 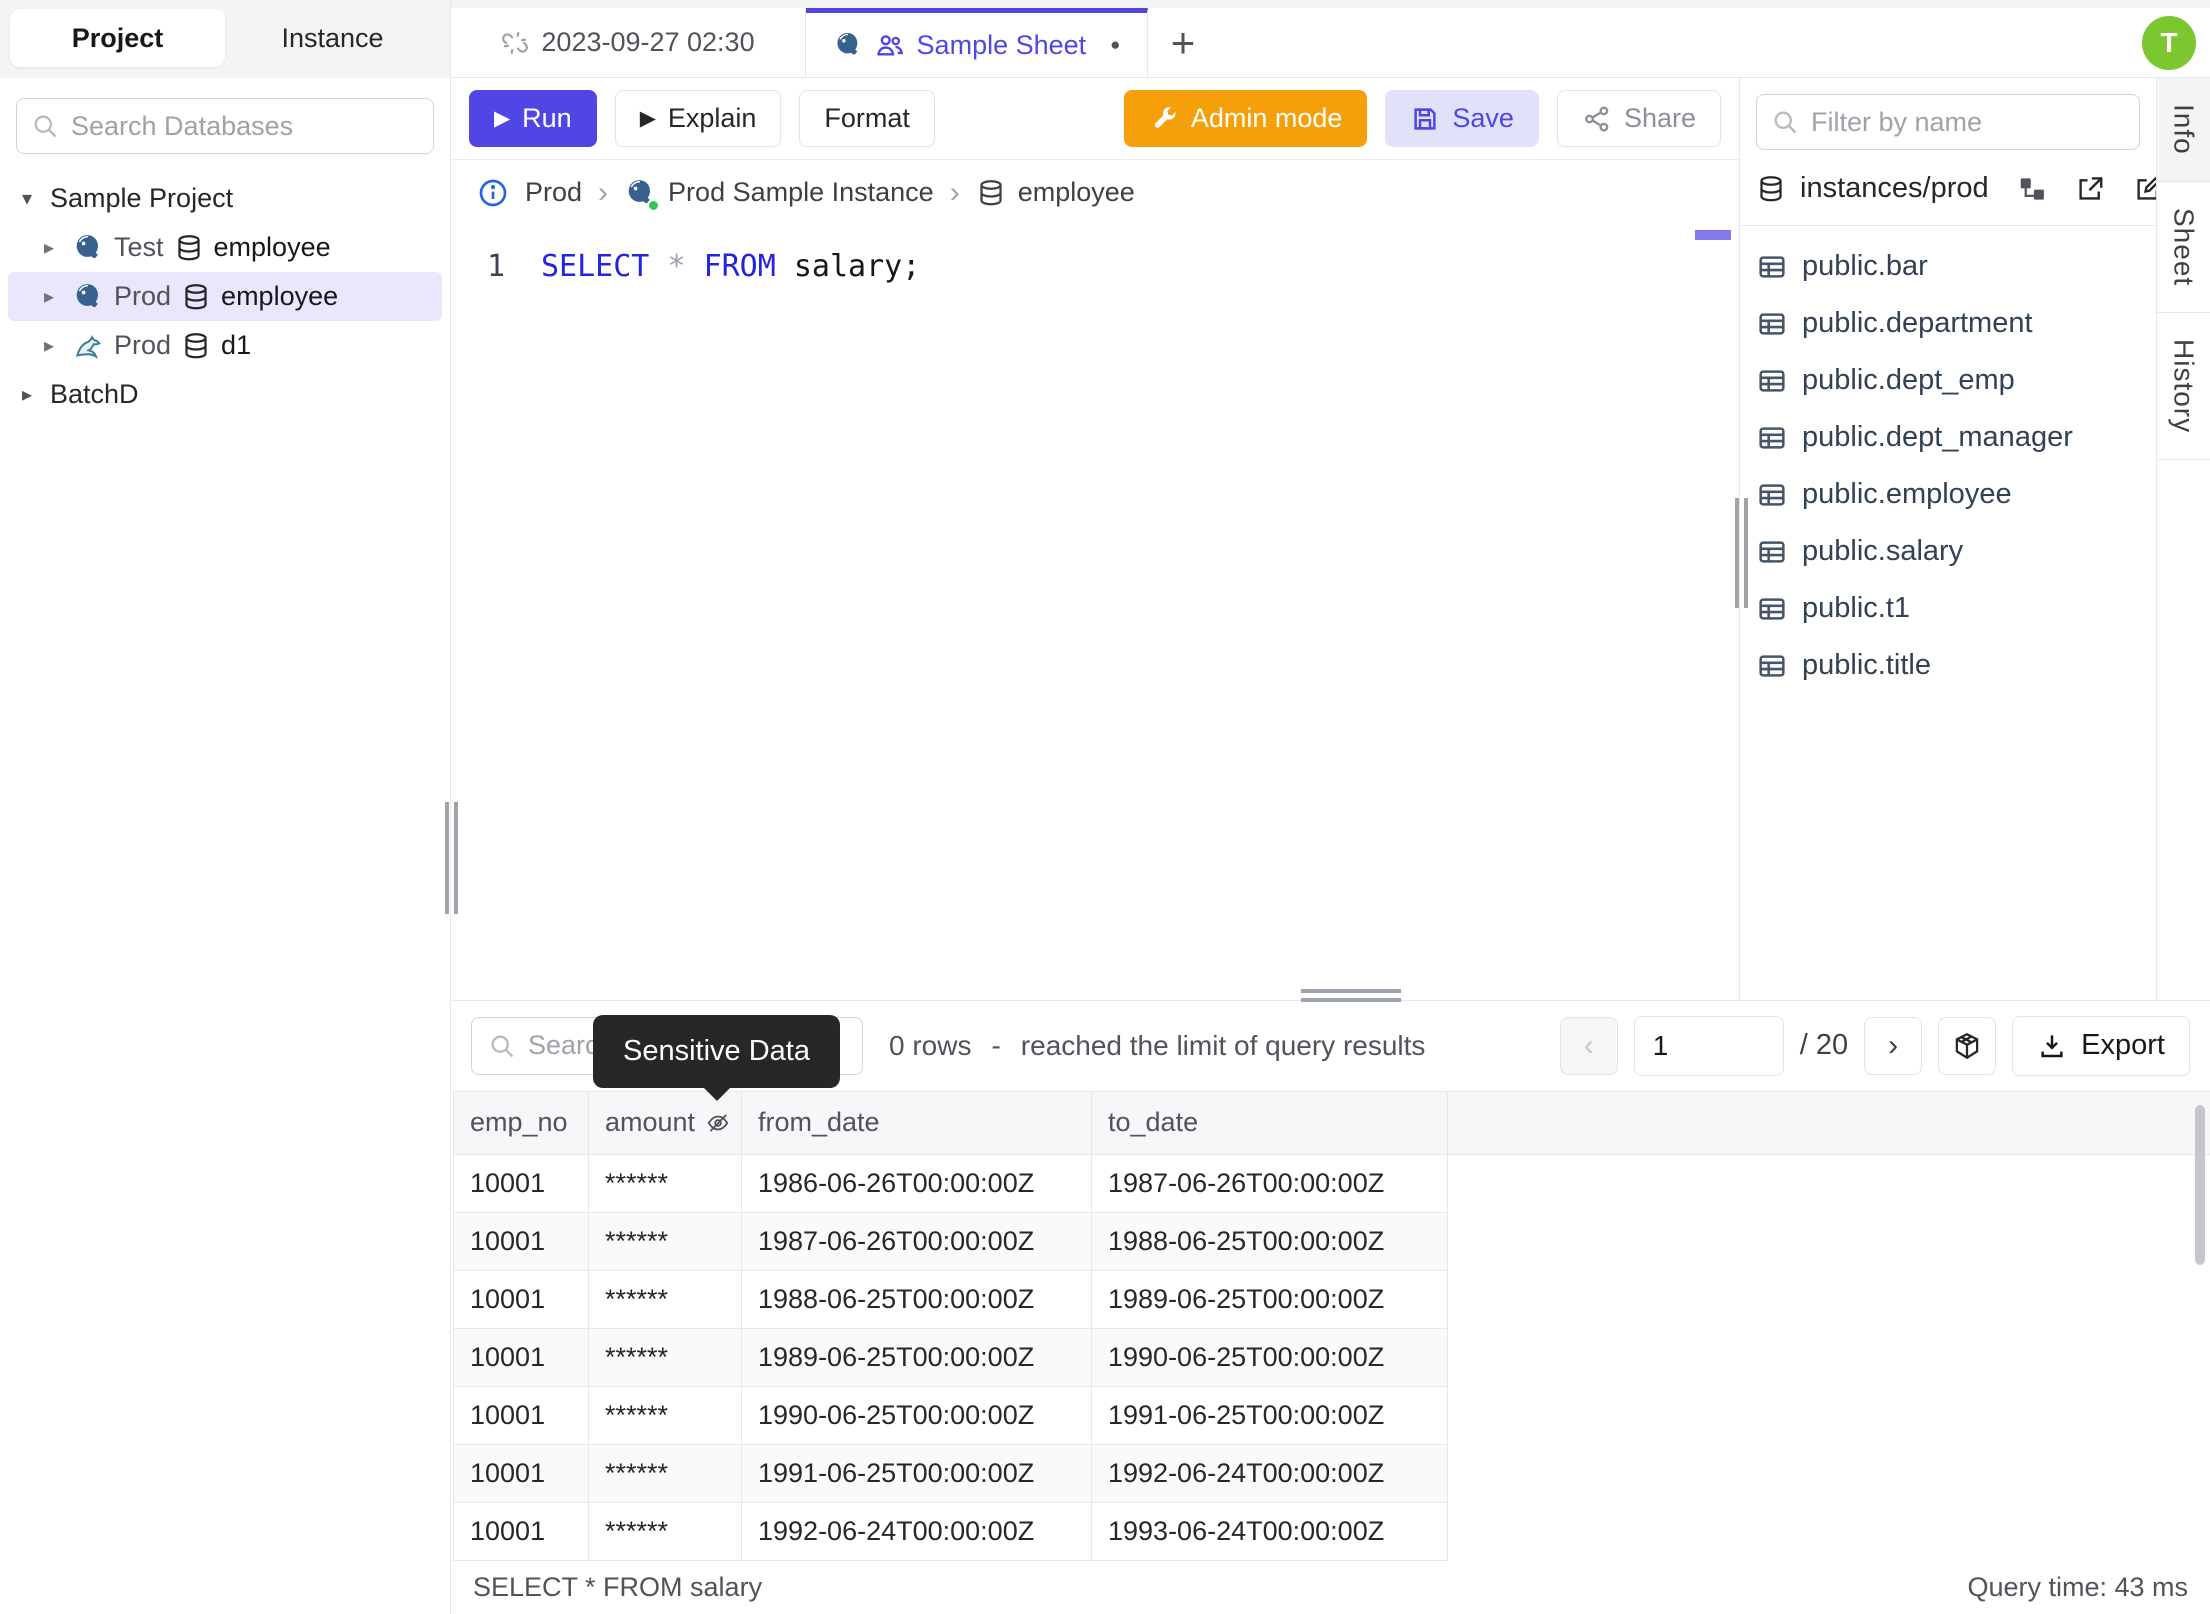 I want to click on side-tab-history: History, so click(x=2183, y=386).